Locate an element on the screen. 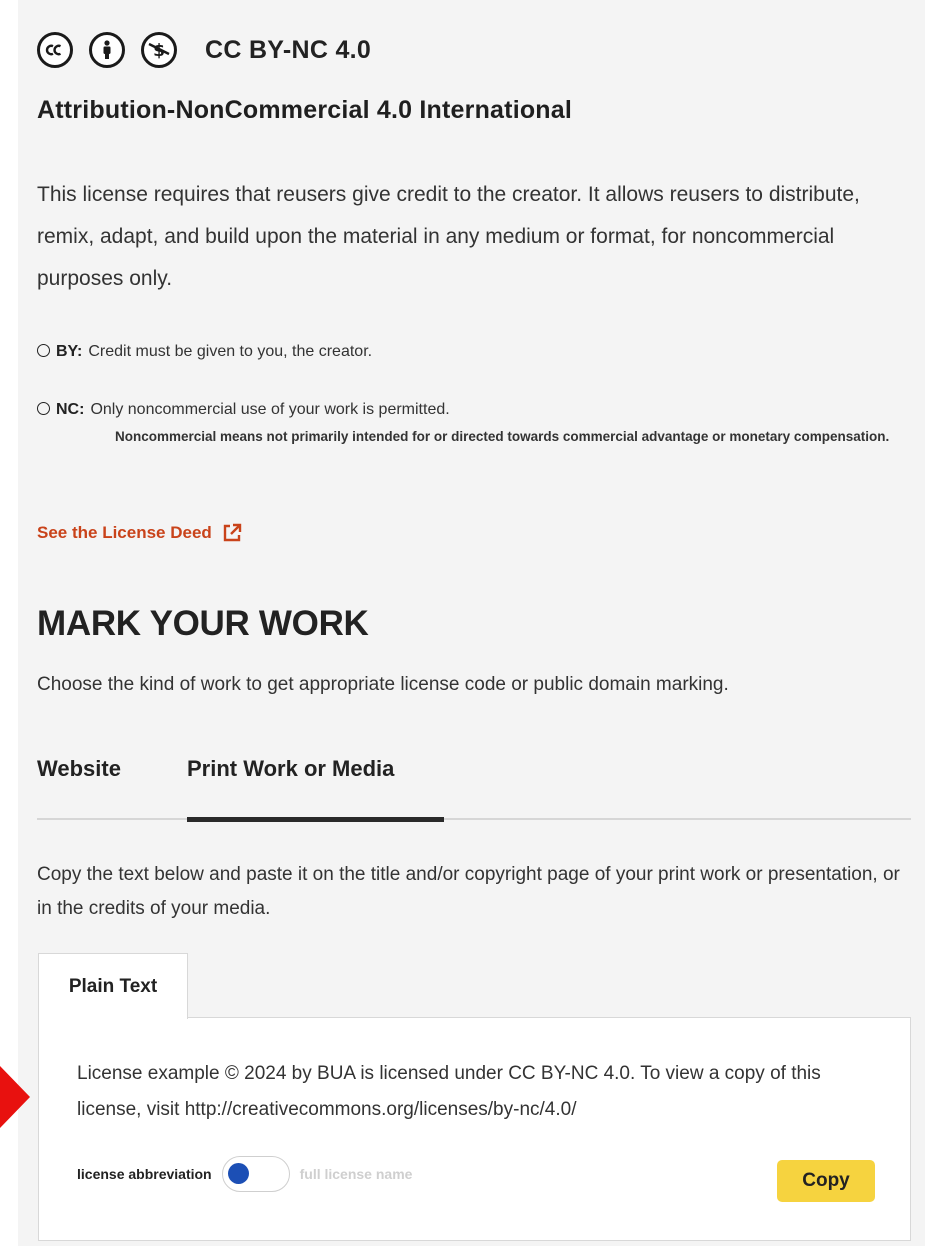 This screenshot has width=925, height=1246. toggle-label-abbreviation: license abbreviation is located at coordinates (144, 1174).